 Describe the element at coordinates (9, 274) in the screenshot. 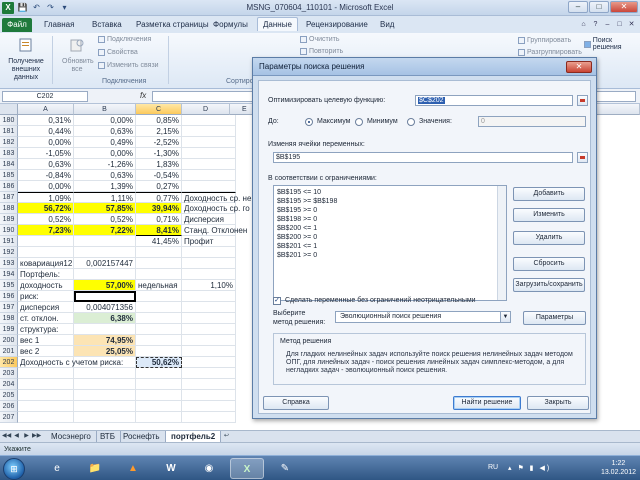

I see `row-header: 194` at that location.